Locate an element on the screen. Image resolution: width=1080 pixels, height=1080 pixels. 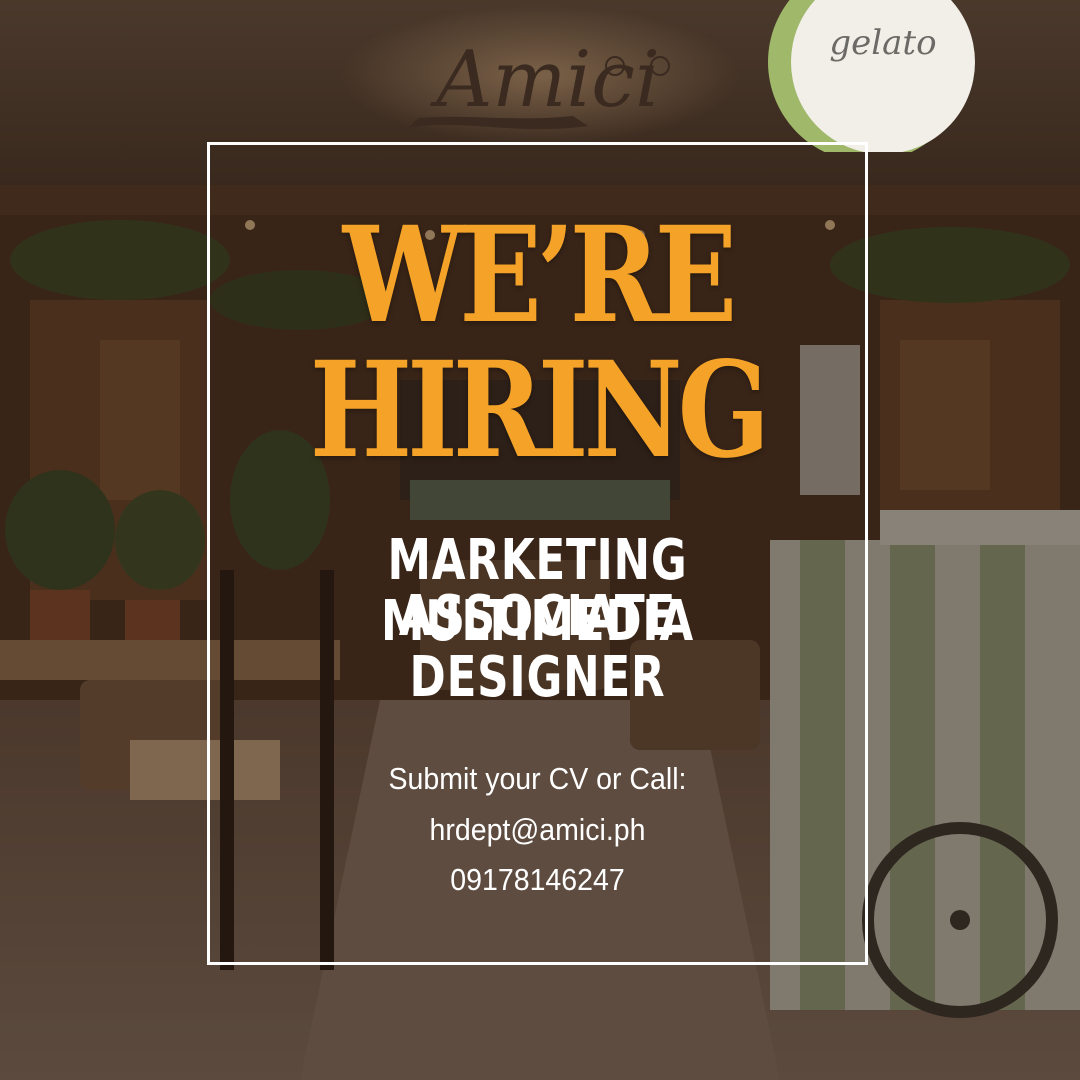
contact-phone: 09178146247 is located at coordinates (537, 879).